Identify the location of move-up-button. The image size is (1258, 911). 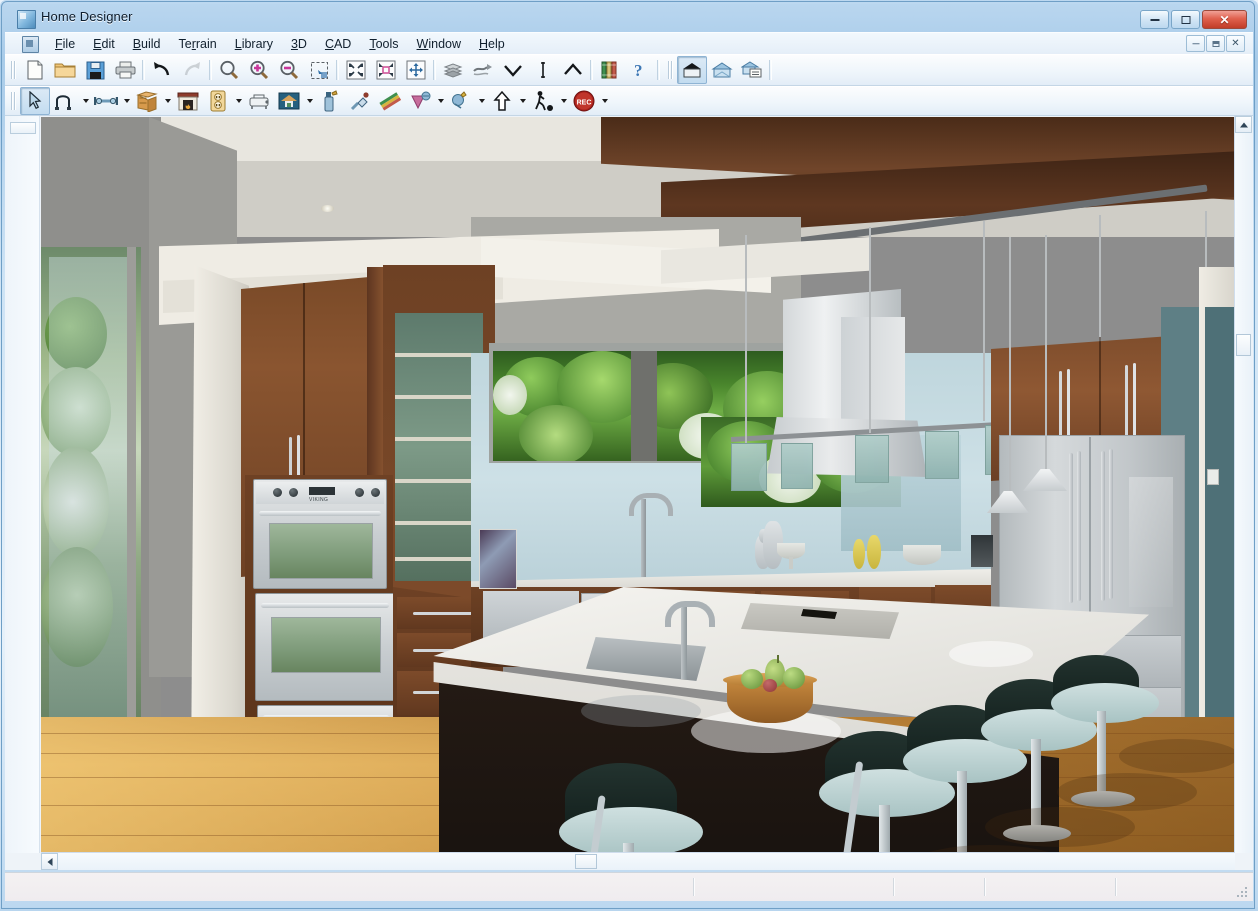
(502, 101).